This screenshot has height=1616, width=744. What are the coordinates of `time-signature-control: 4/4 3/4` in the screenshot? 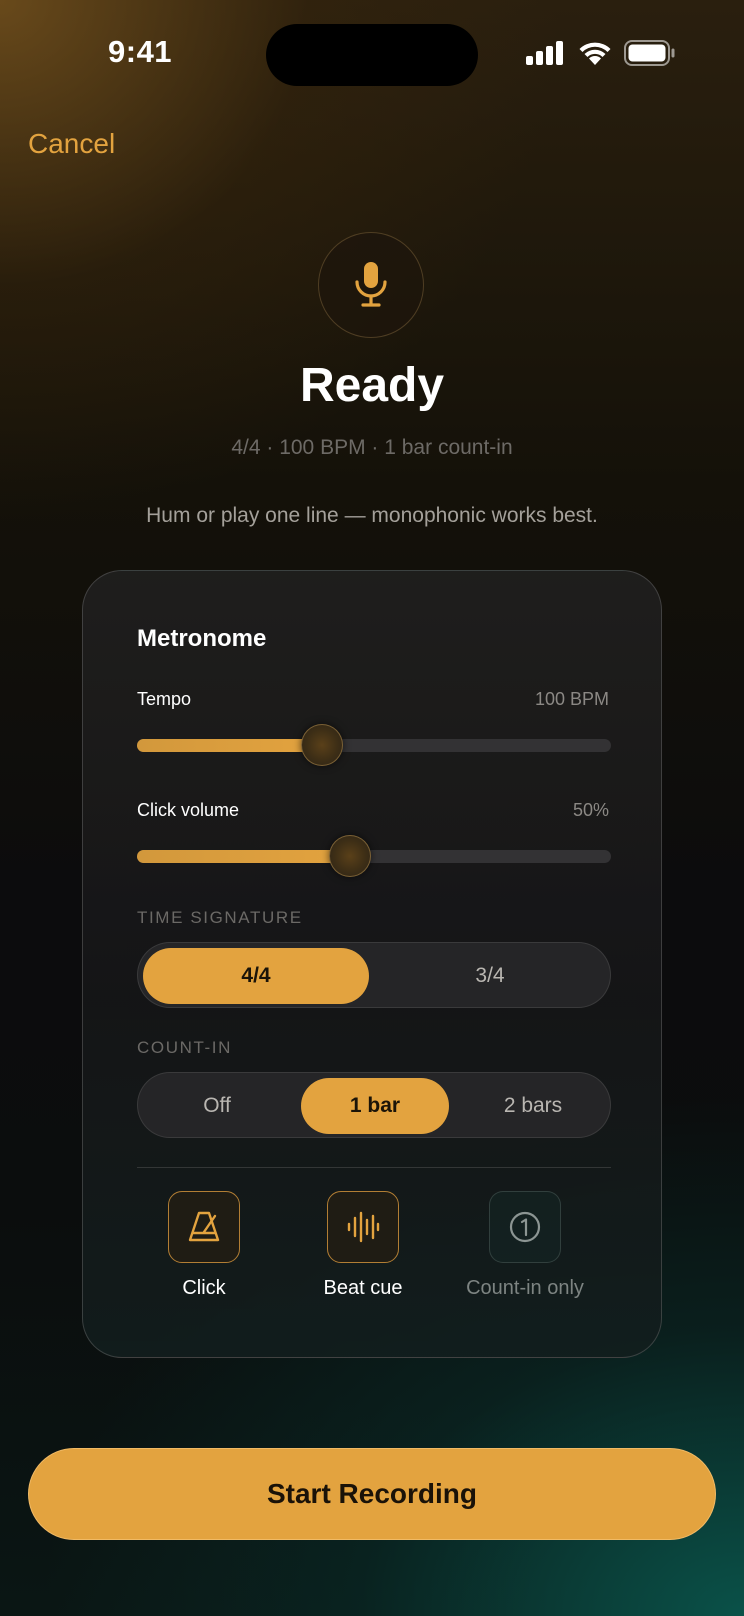 It's located at (374, 975).